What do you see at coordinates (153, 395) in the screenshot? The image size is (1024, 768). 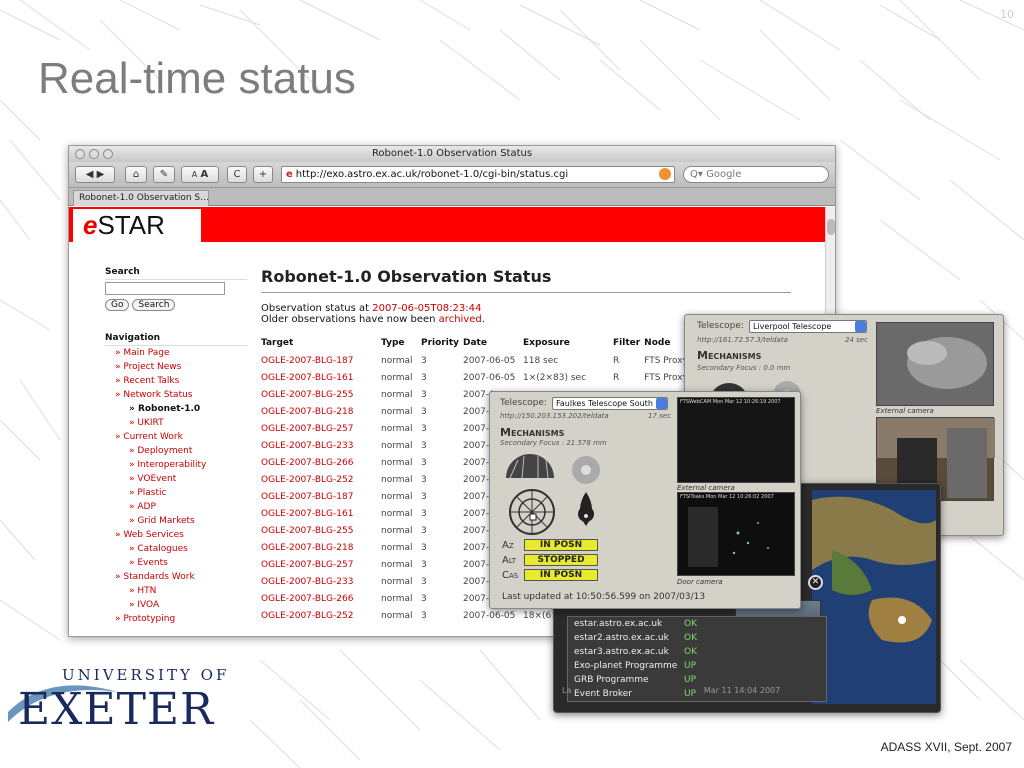 I see `nav-item-label: » Network Status` at bounding box center [153, 395].